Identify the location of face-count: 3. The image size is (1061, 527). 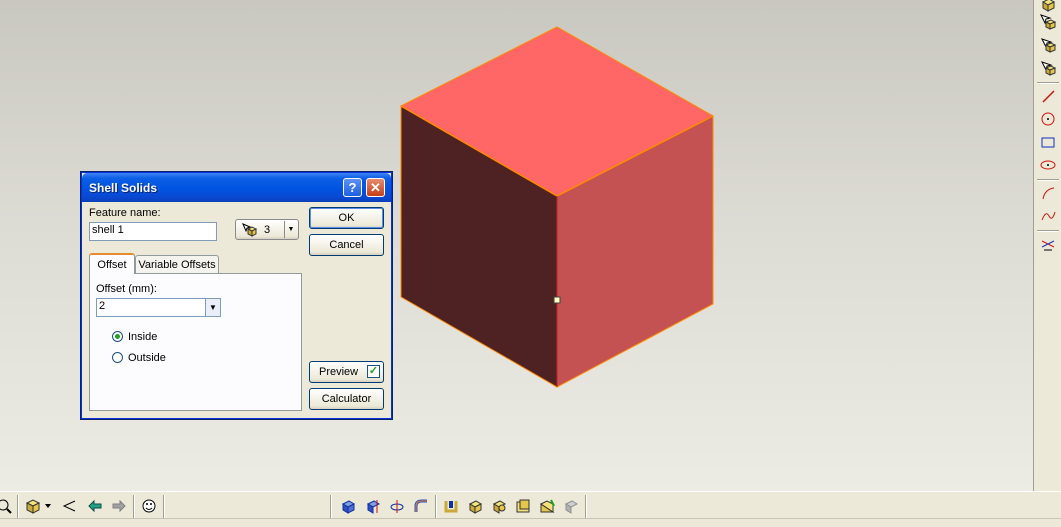
(267, 229).